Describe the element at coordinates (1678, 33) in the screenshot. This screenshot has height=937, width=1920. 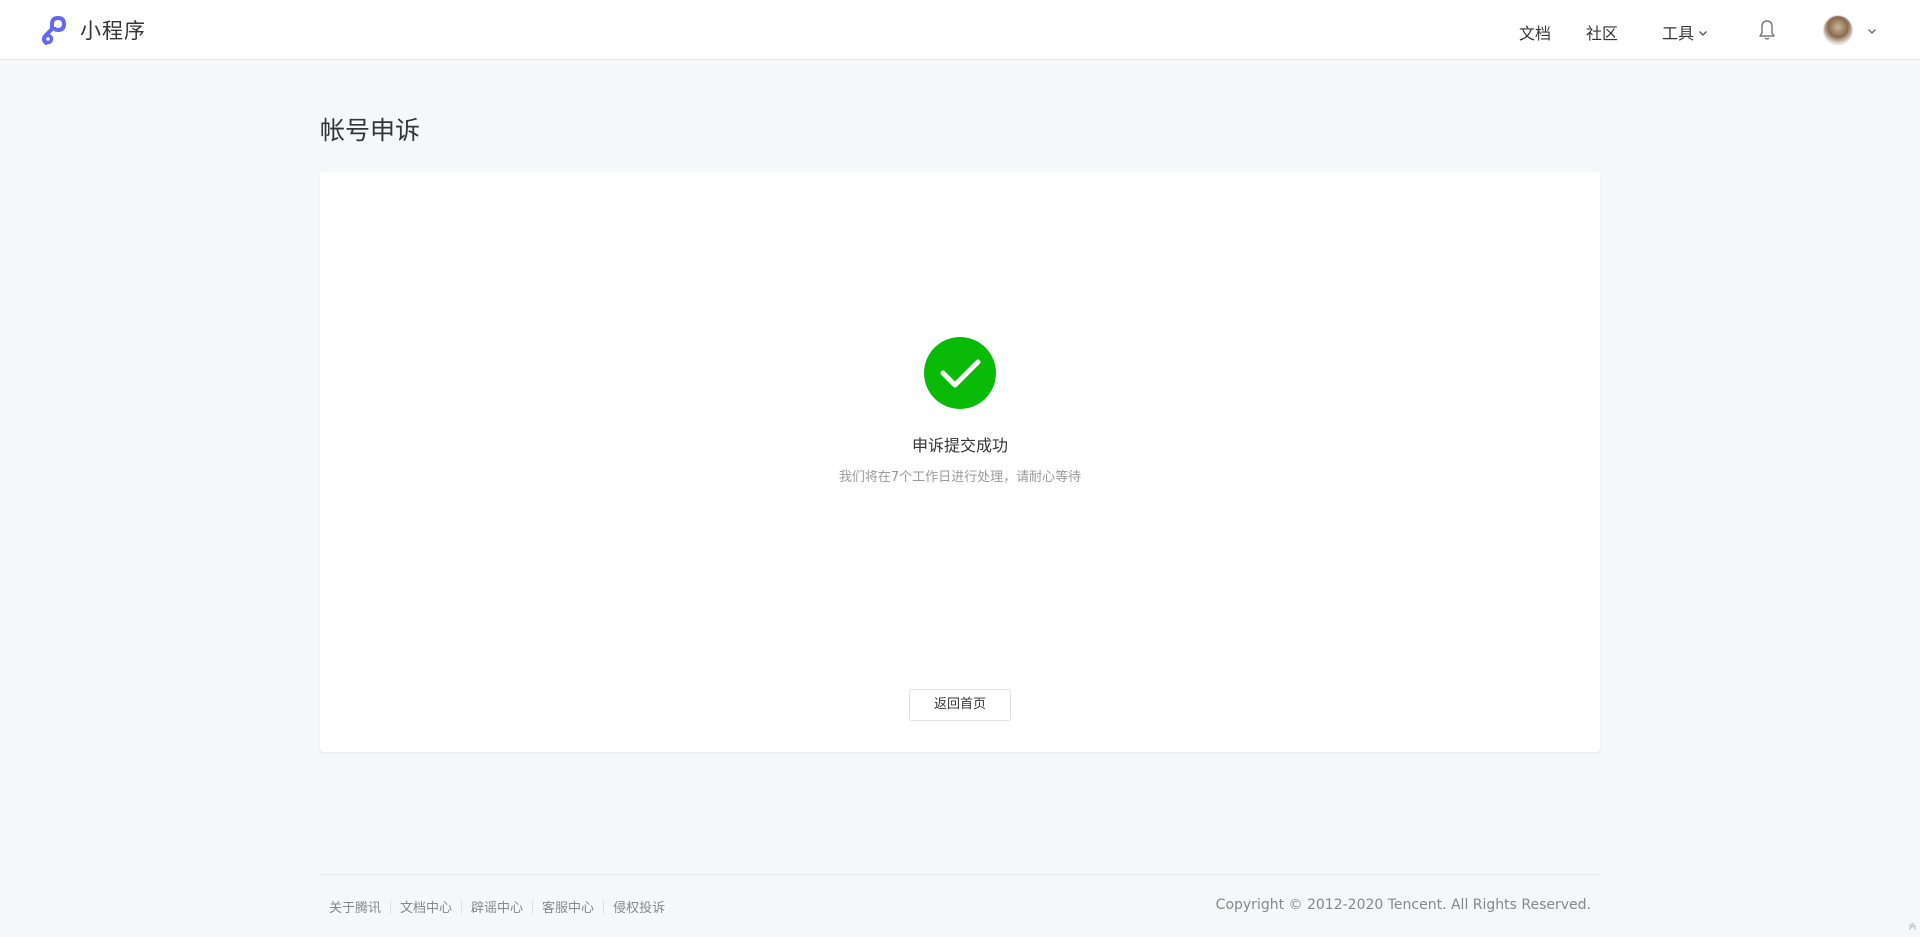
I see `nav-tools-label: 工具` at that location.